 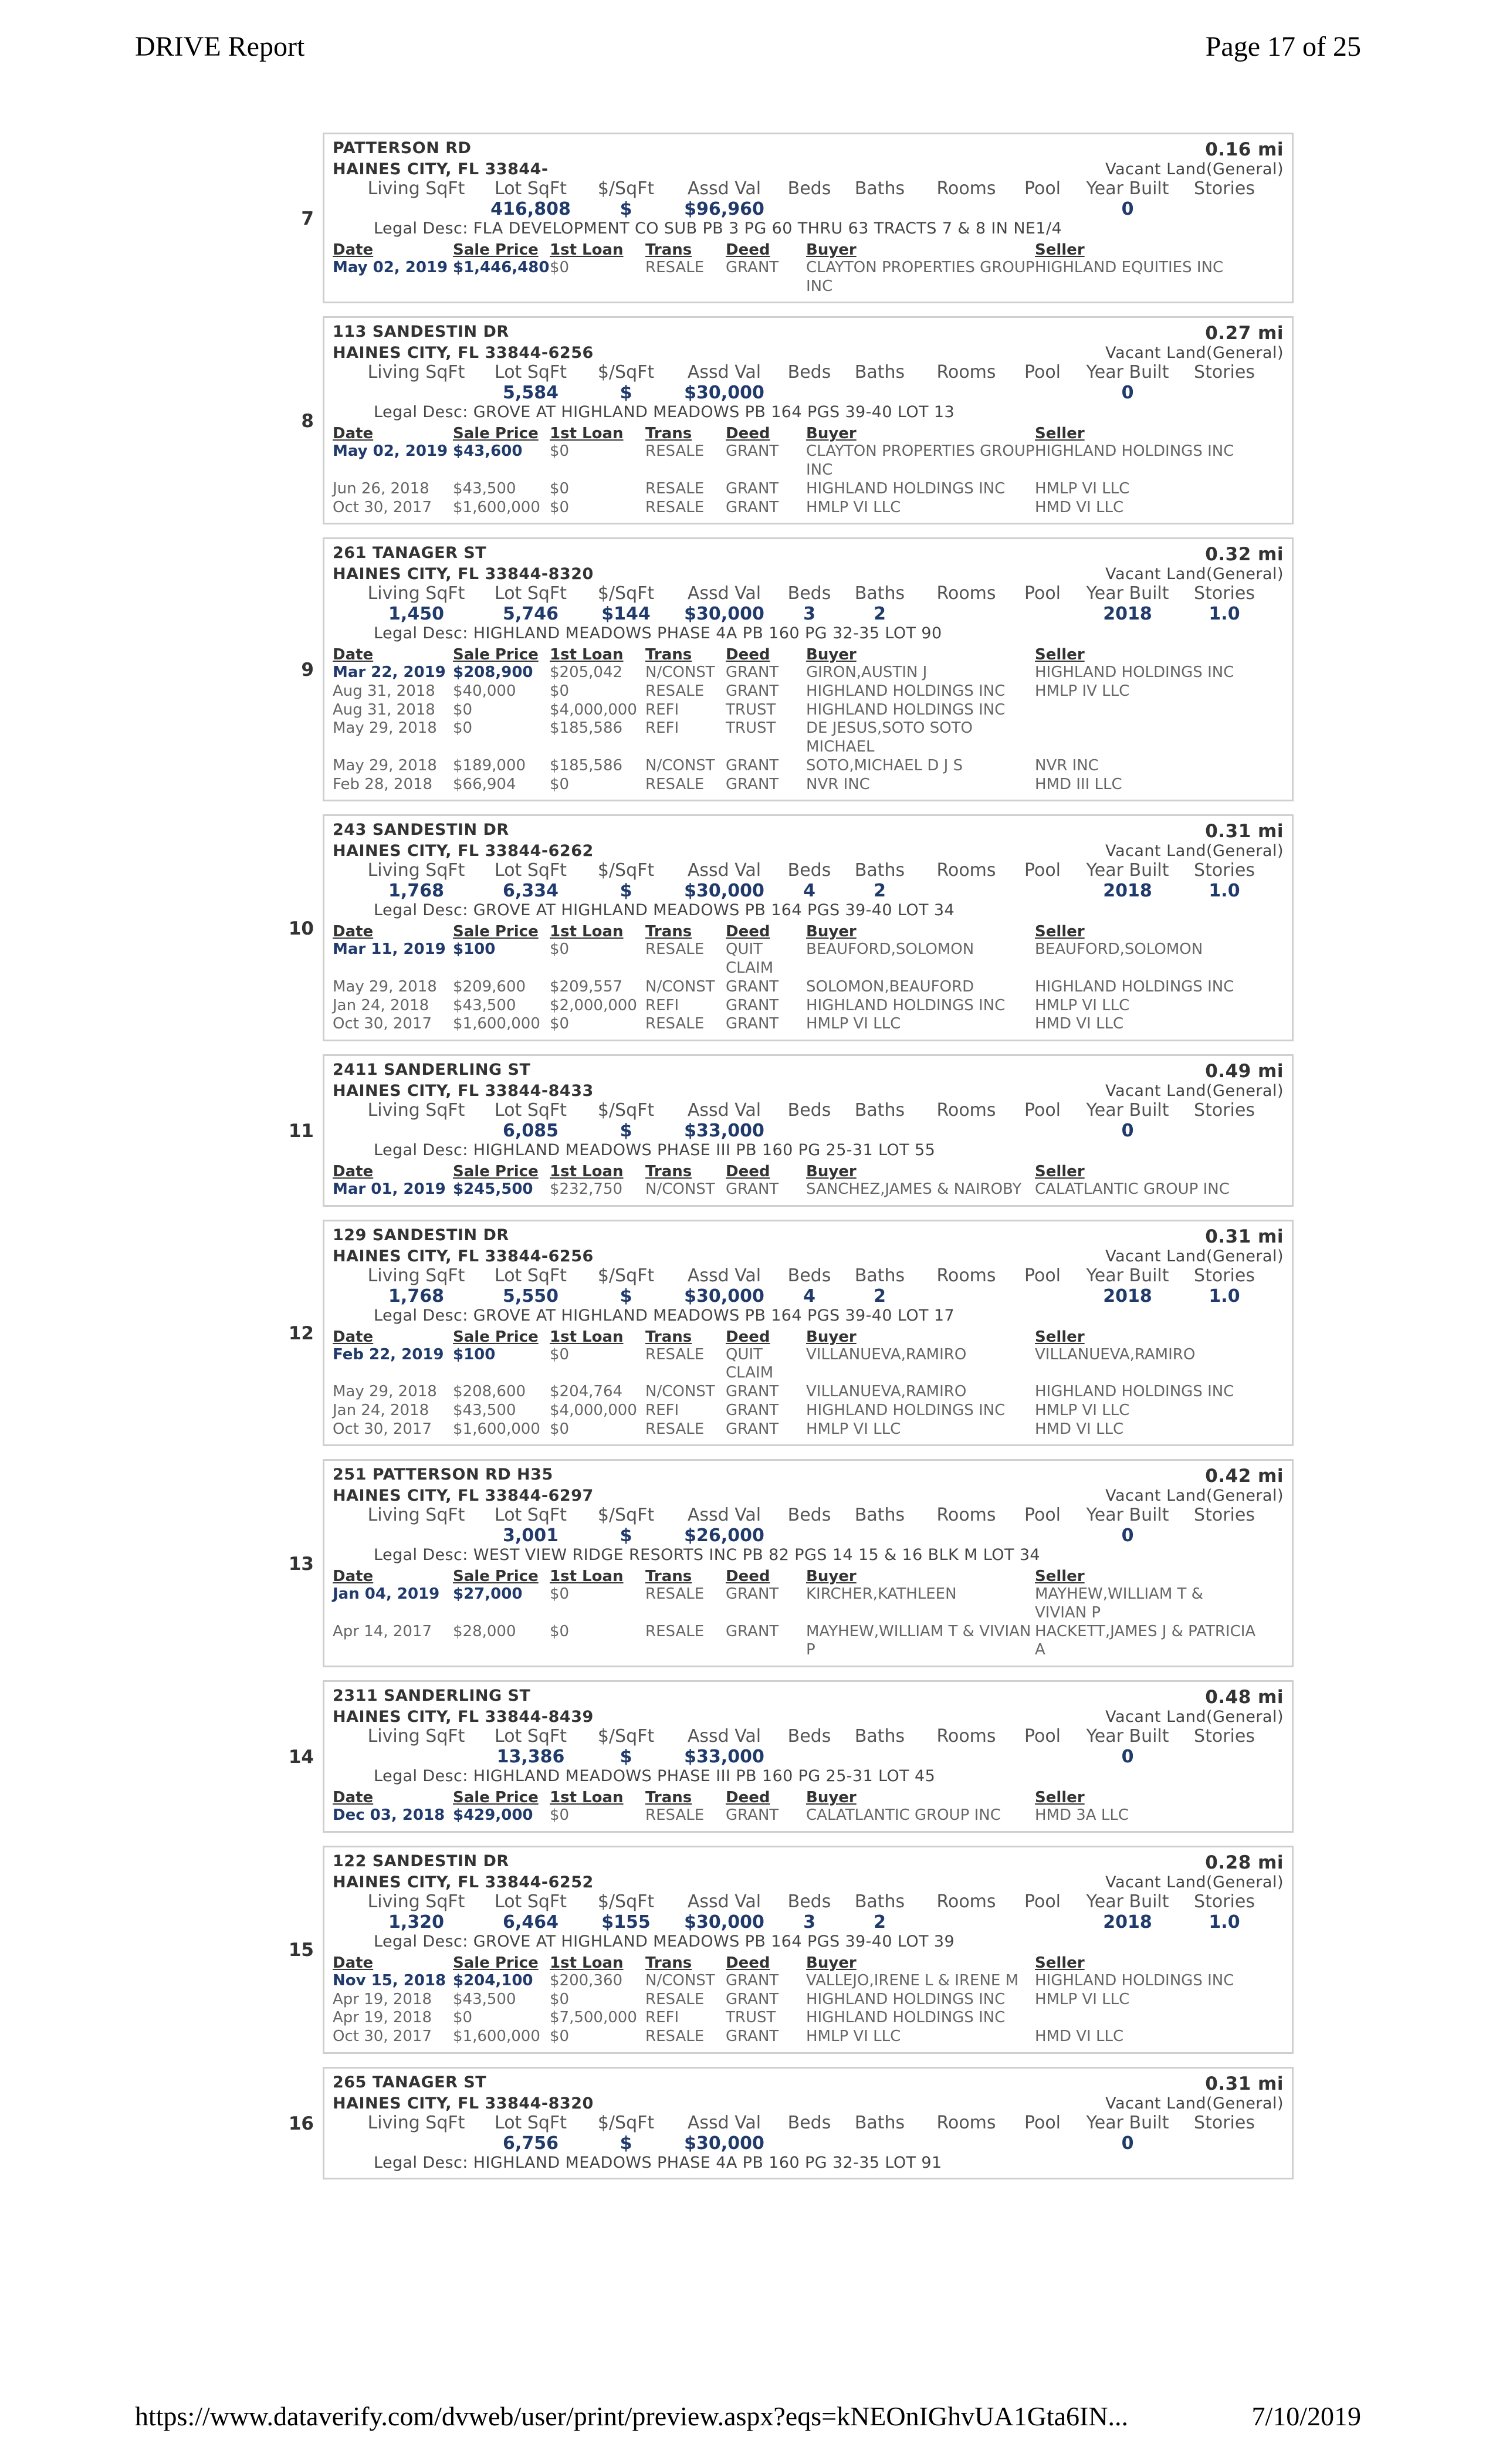 I want to click on sales-header-cell: Sale Price, so click(x=496, y=1963).